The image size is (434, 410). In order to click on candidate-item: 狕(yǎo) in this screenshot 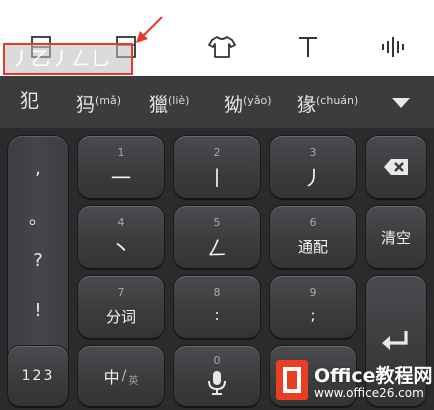, I will do `click(248, 103)`.